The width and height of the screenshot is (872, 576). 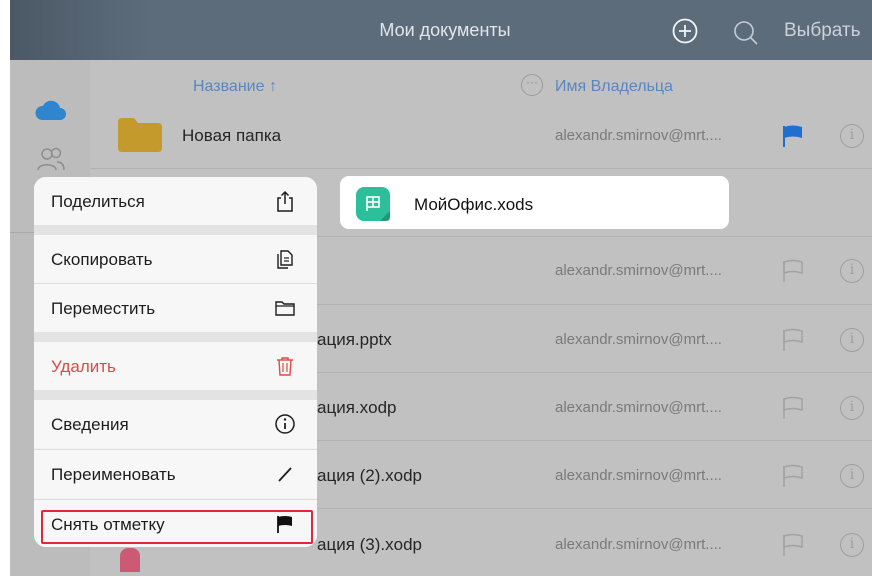 What do you see at coordinates (130, 560) in the screenshot?
I see `presentation-file-icon` at bounding box center [130, 560].